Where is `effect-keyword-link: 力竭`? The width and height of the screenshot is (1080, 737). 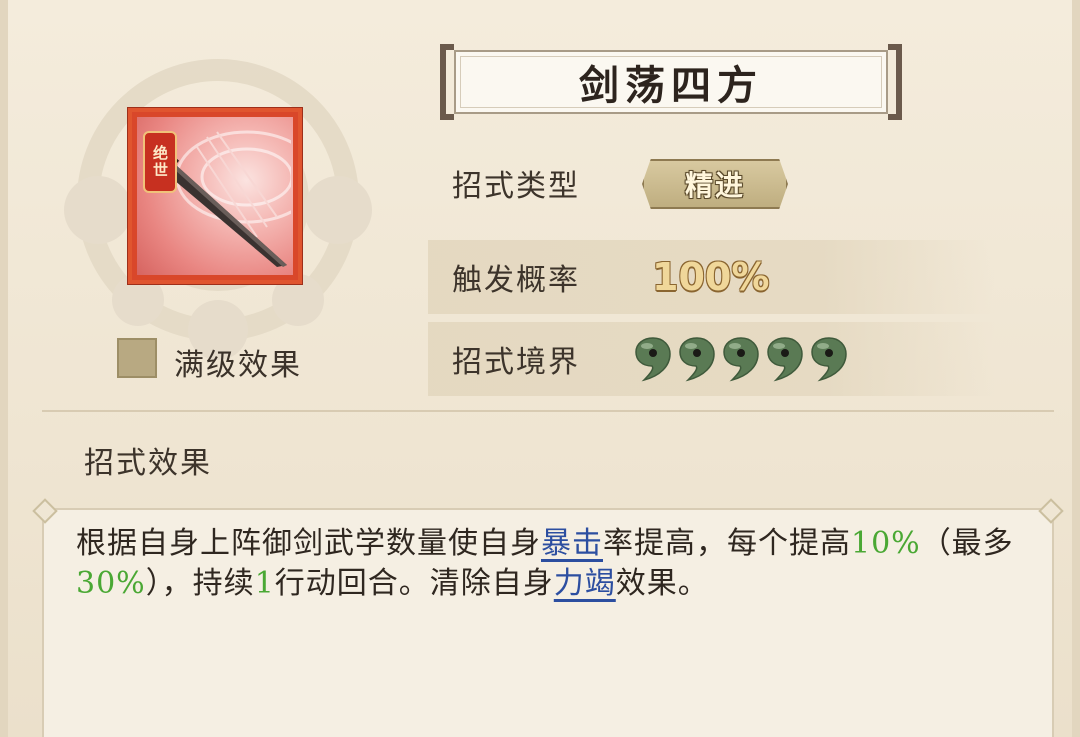
effect-keyword-link: 力竭 is located at coordinates (585, 583).